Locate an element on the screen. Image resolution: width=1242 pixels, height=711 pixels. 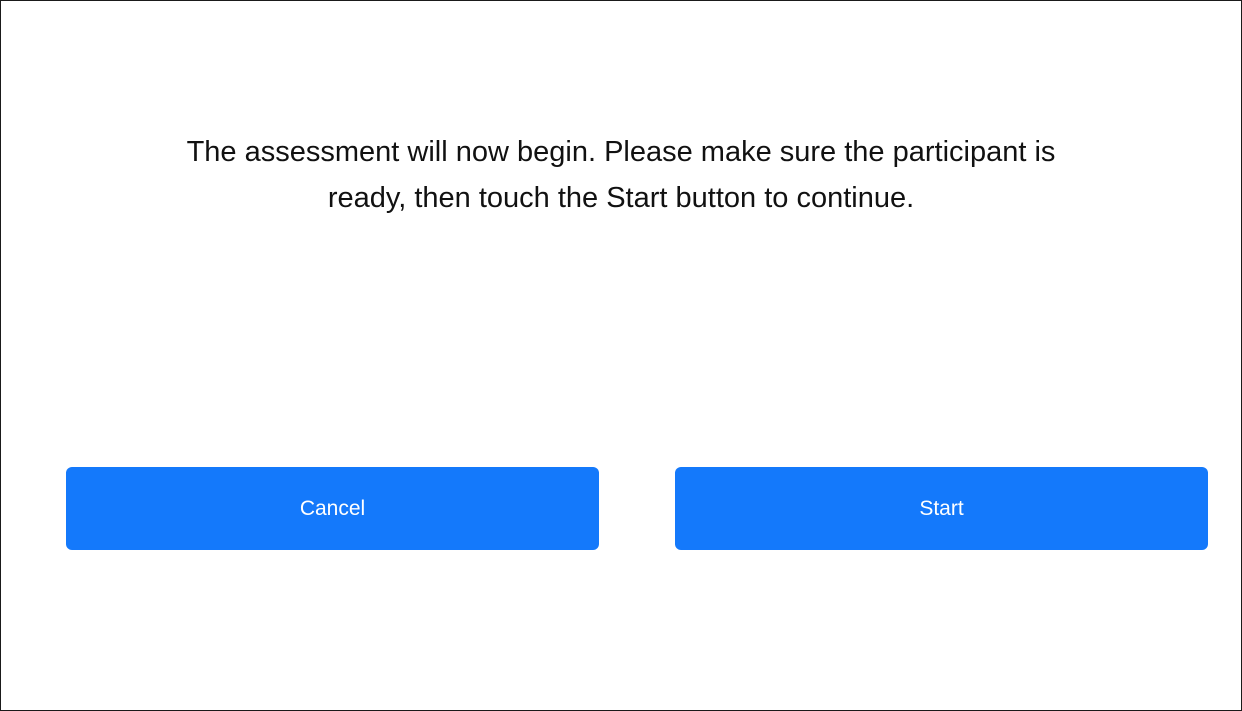
cancel-button: Cancel is located at coordinates (332, 508).